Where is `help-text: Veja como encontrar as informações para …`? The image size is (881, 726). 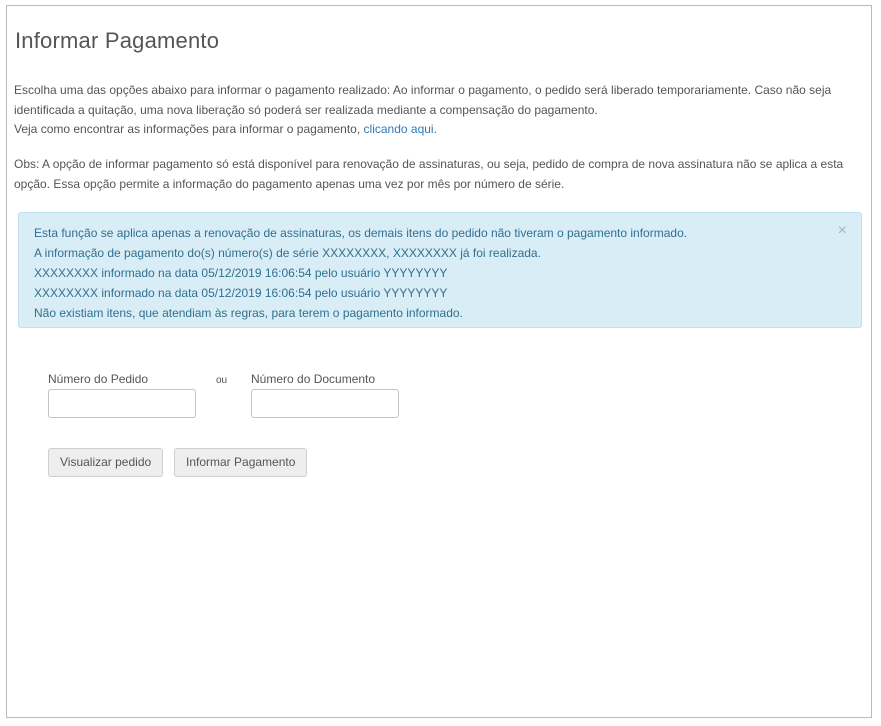
help-text: Veja como encontrar as informações para … is located at coordinates (189, 129).